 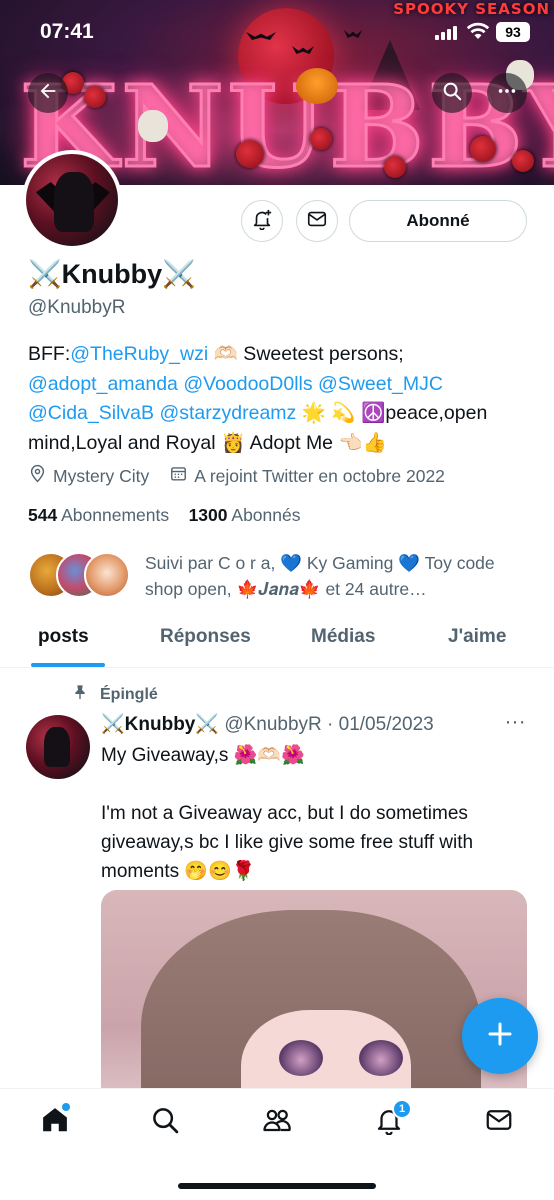 I want to click on following-count: 544, so click(x=43, y=515).